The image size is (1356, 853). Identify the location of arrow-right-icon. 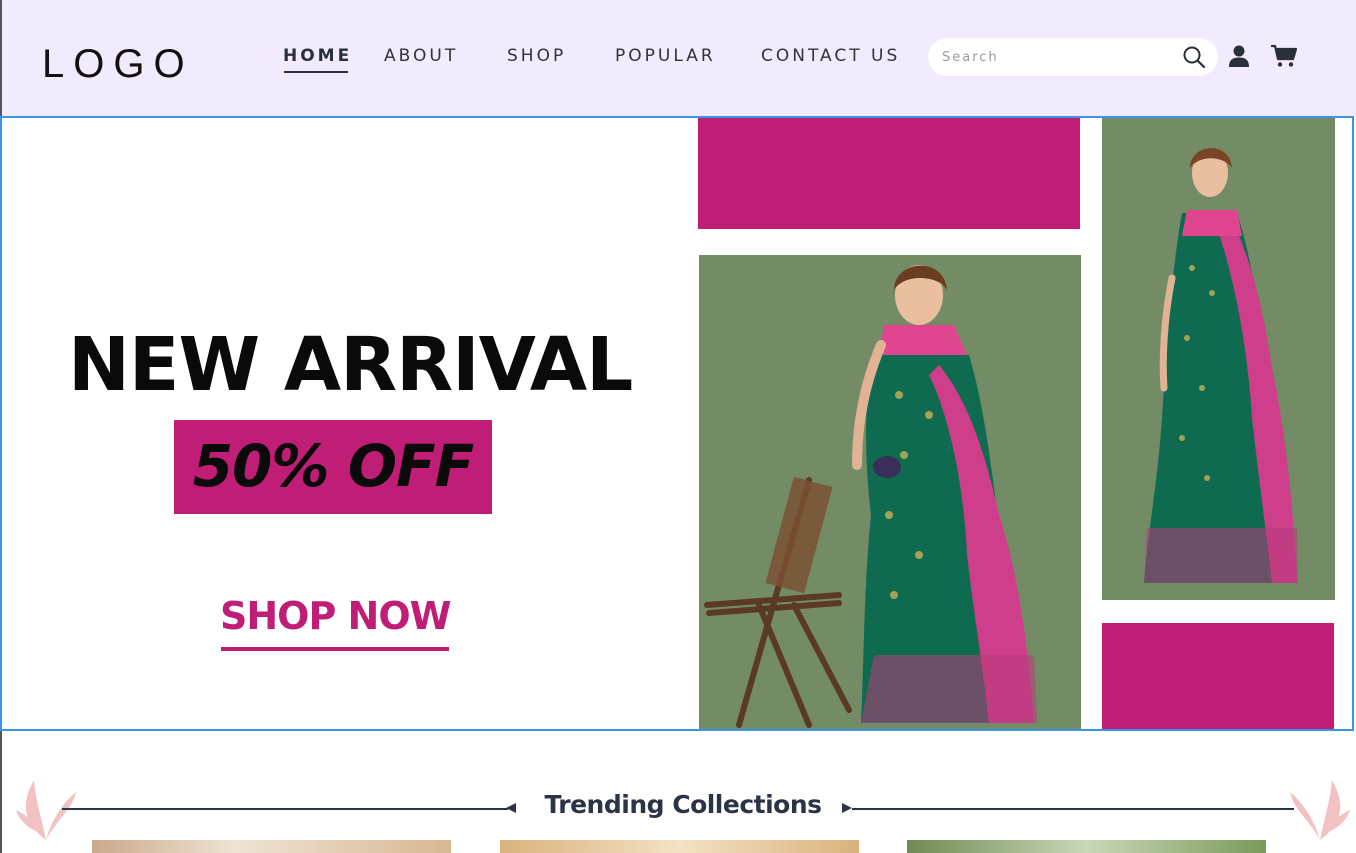
(847, 808).